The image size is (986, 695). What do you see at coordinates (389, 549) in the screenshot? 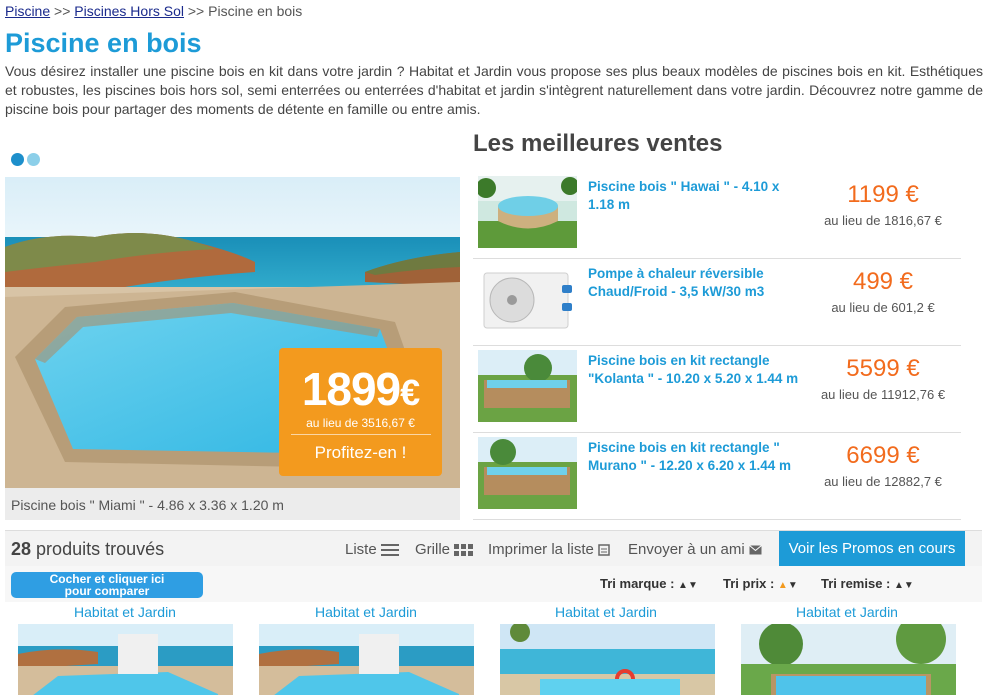
I see `list-icon` at bounding box center [389, 549].